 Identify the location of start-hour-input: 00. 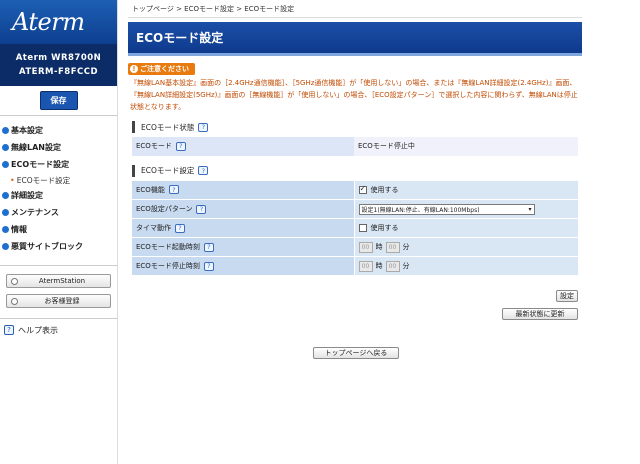
(365, 247).